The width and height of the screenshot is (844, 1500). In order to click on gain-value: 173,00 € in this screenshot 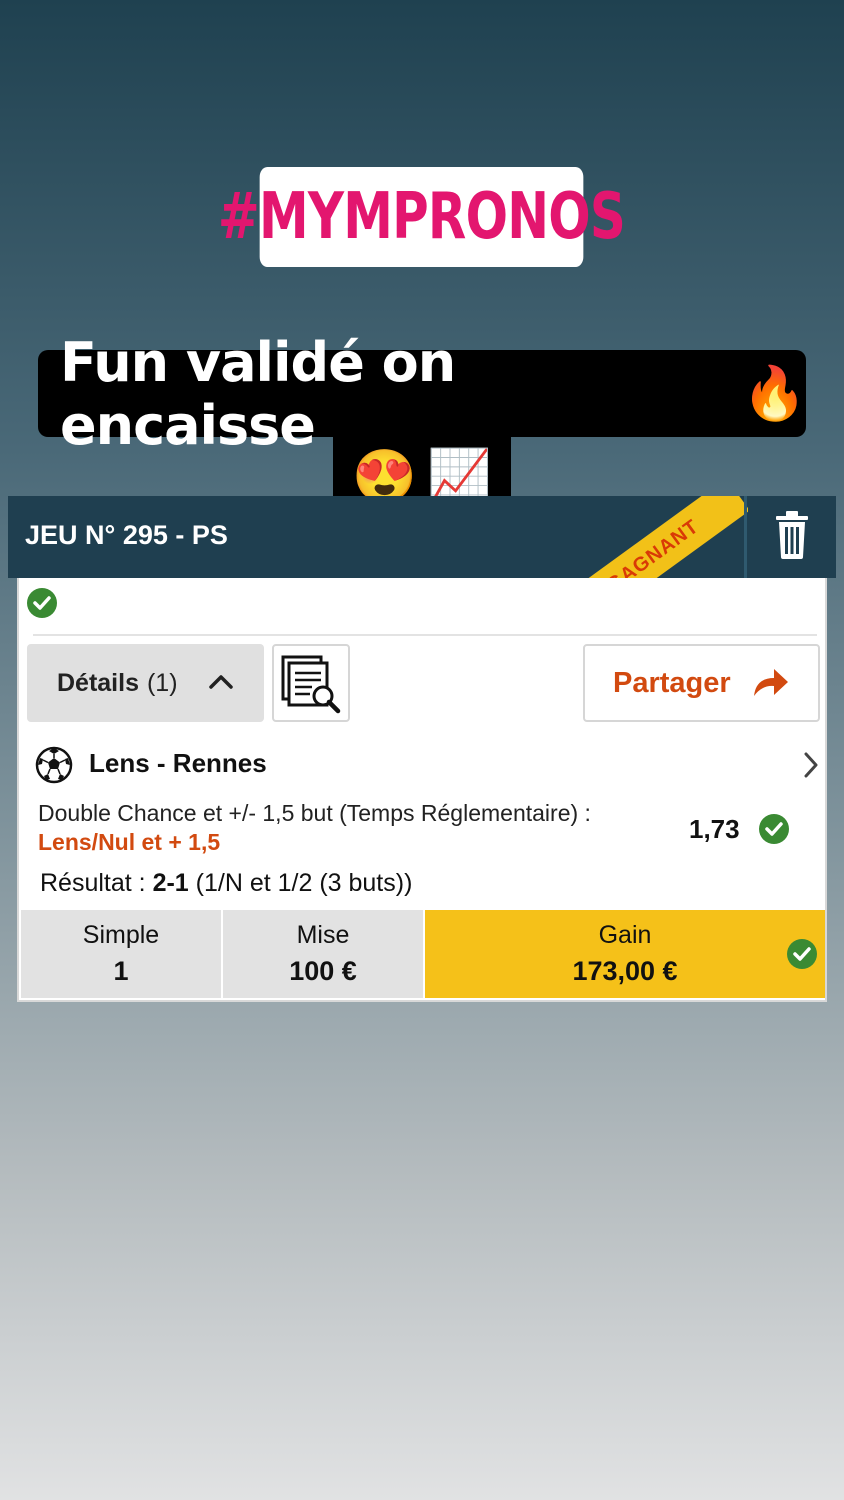, I will do `click(625, 971)`.